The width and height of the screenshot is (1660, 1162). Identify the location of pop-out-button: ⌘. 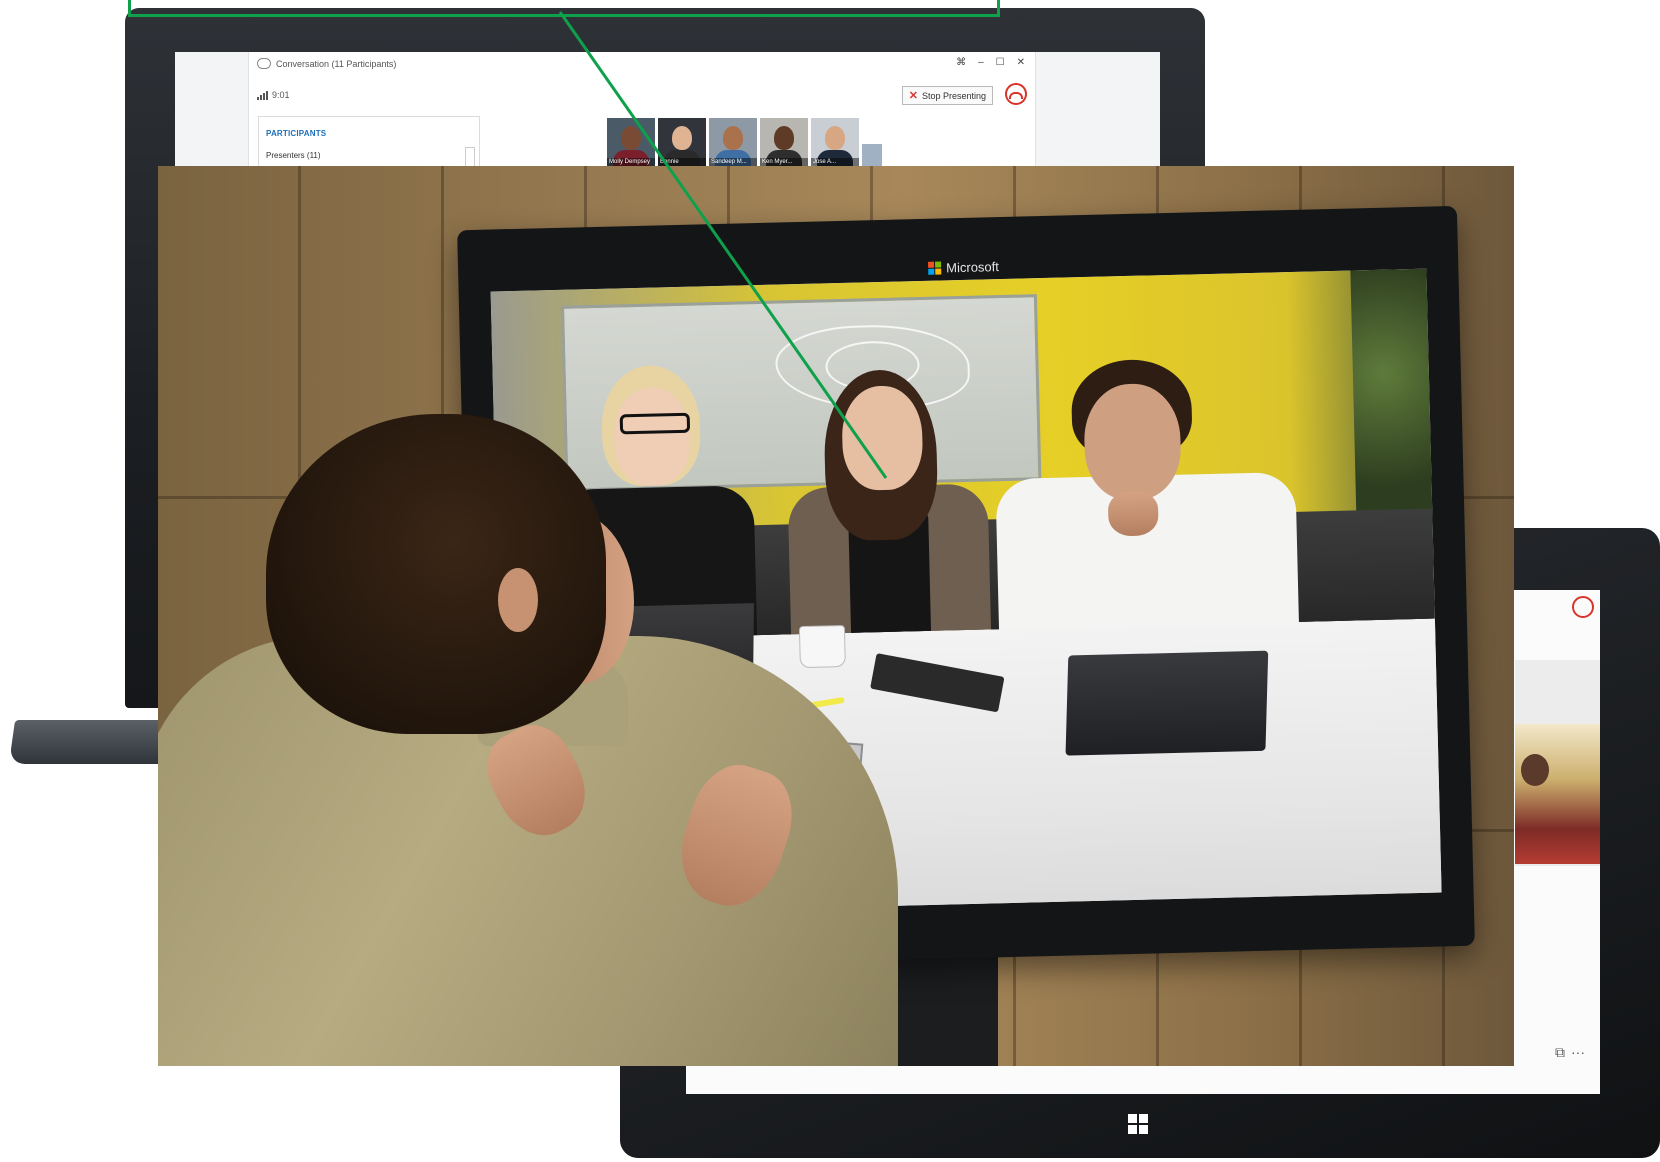
(961, 62).